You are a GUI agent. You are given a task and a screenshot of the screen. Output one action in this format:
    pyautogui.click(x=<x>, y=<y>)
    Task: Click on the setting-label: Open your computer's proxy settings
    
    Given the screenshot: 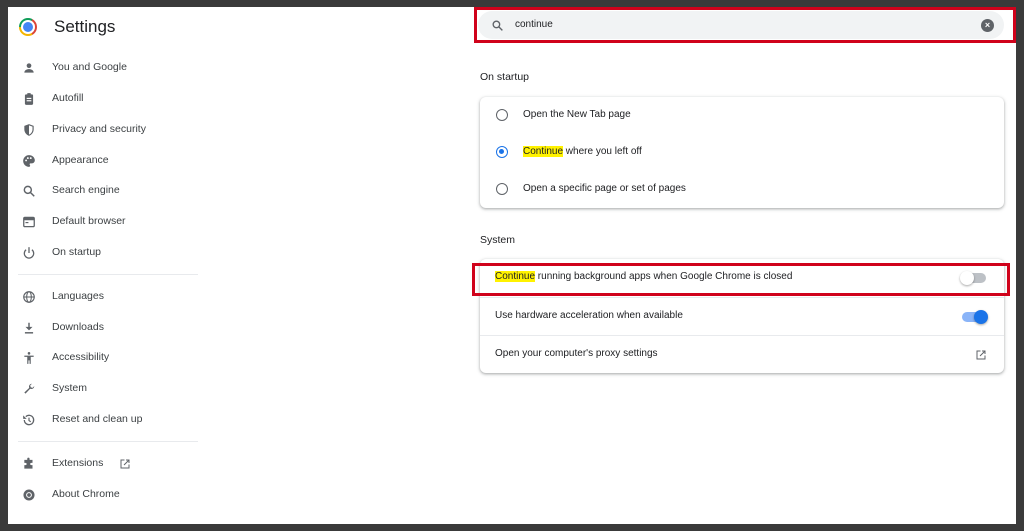 What is the action you would take?
    pyautogui.click(x=576, y=353)
    